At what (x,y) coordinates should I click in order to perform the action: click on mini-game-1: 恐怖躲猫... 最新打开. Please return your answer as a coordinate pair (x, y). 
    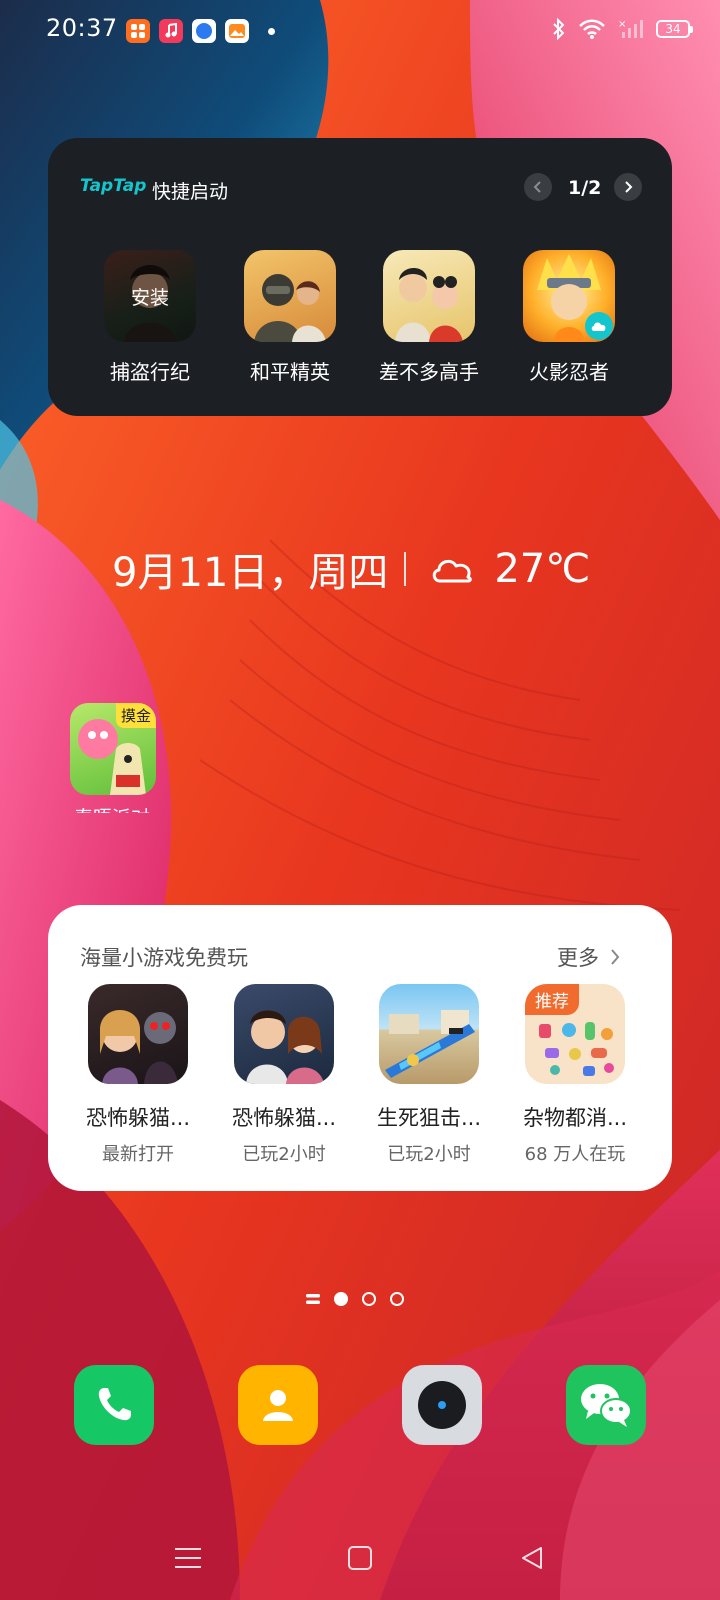
    Looking at the image, I should click on (138, 1075).